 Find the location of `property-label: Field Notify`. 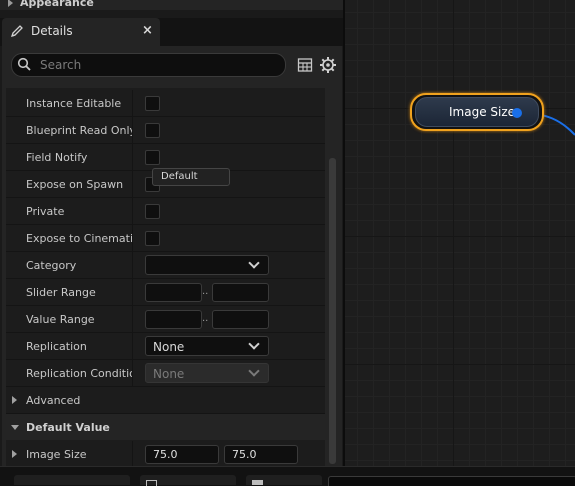

property-label: Field Notify is located at coordinates (57, 157).